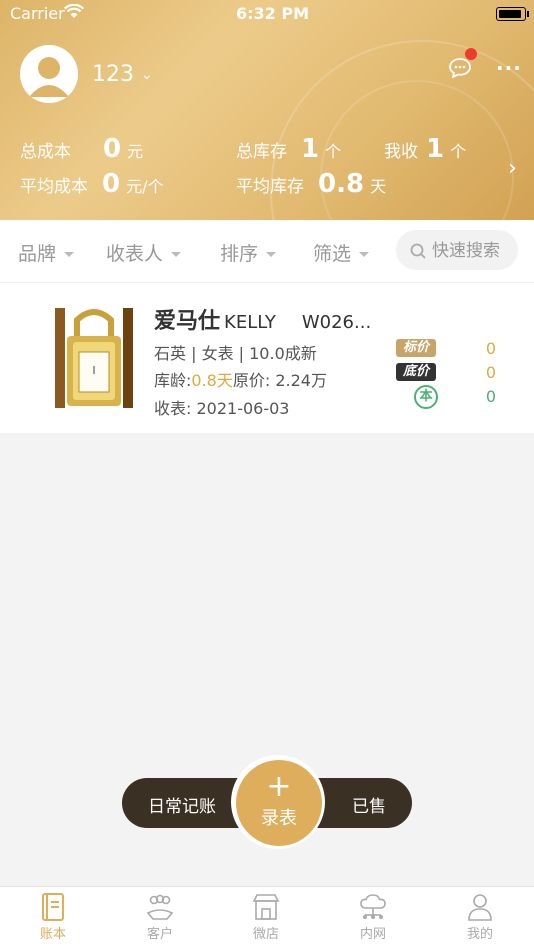 The image size is (534, 951). I want to click on stat-label: 总库存, so click(261, 152).